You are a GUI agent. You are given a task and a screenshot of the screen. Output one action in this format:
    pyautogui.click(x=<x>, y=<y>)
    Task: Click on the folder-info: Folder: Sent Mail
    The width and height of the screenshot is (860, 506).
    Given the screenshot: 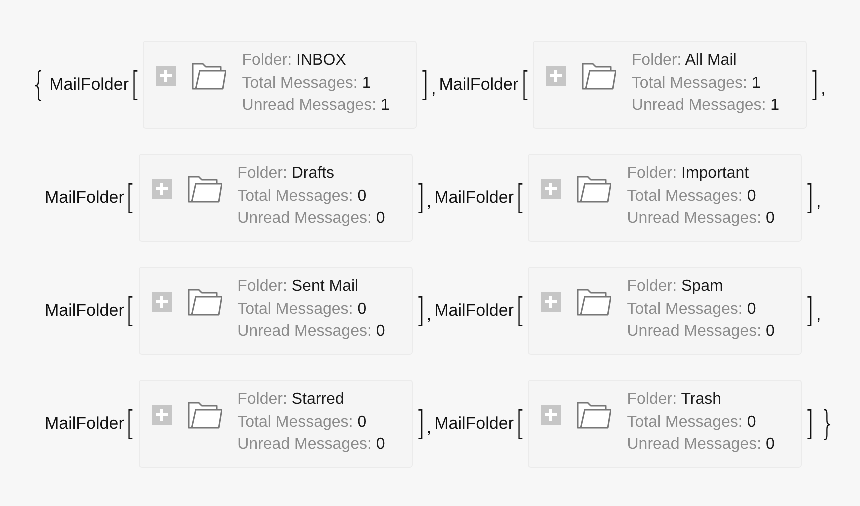 What is the action you would take?
    pyautogui.click(x=299, y=287)
    